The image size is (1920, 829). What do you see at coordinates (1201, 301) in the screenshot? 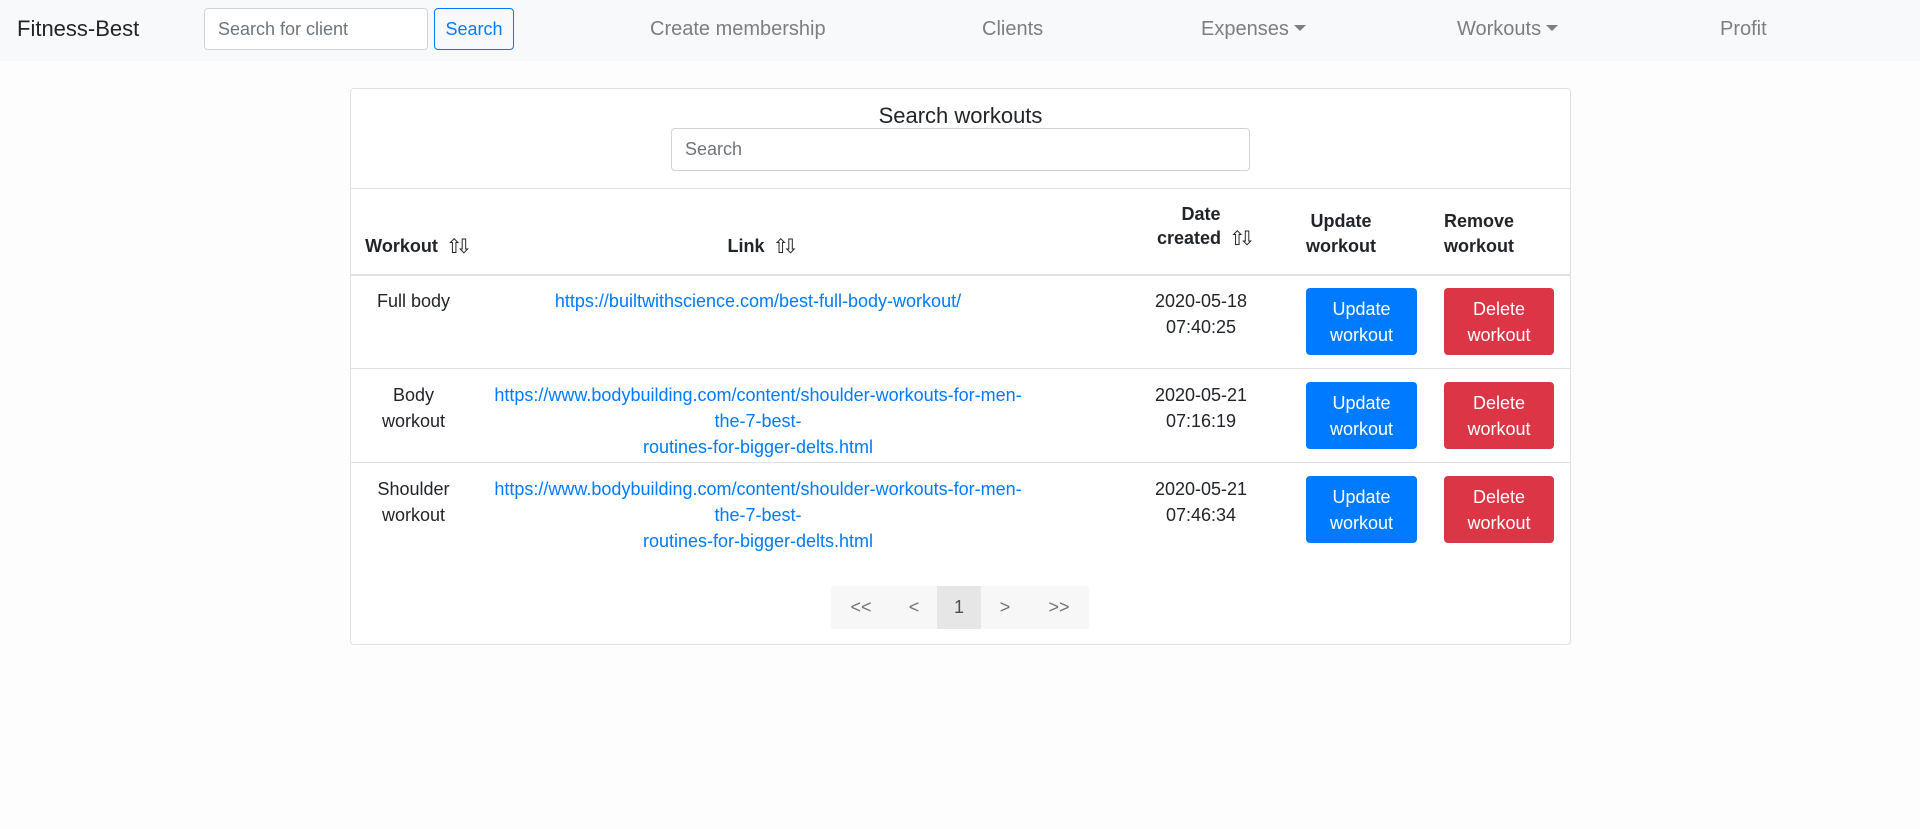
I see `date-created-date: 2020-05-18` at bounding box center [1201, 301].